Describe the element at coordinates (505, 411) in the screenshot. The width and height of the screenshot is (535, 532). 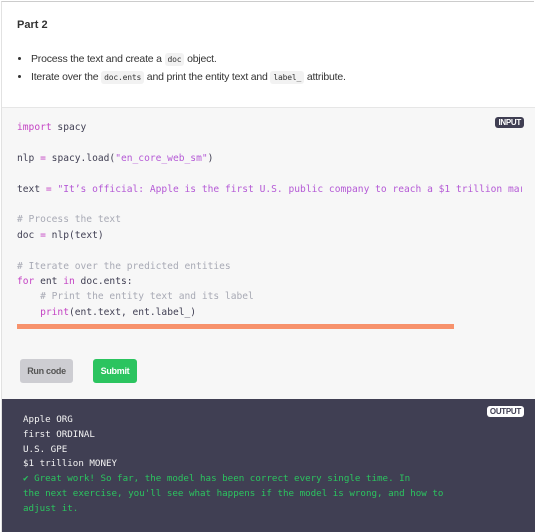
I see `output-badge: OUTPUT` at that location.